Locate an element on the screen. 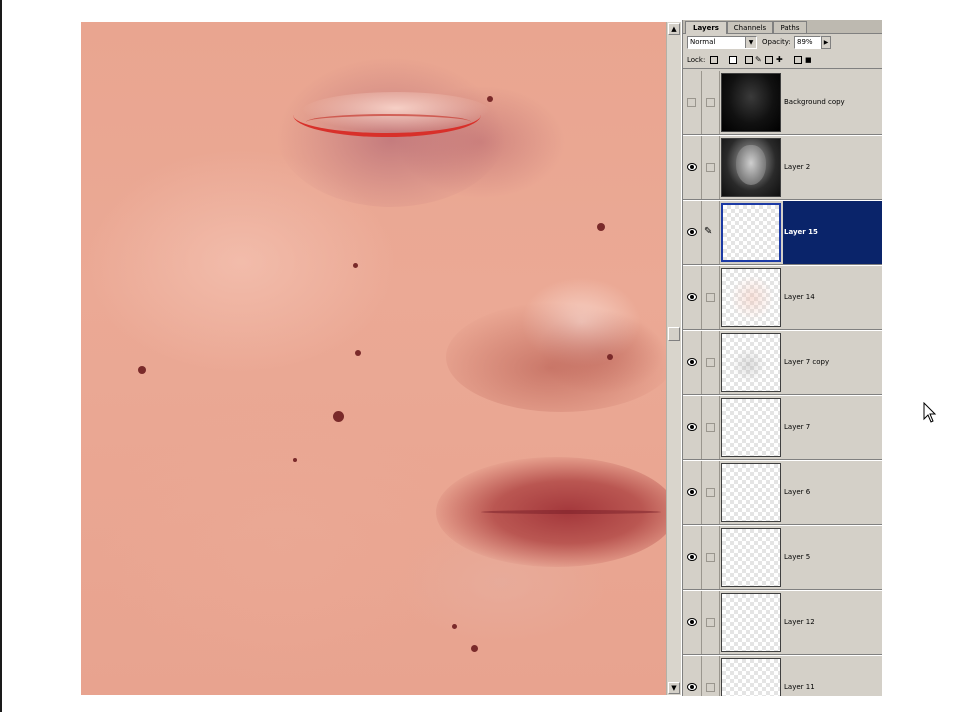 The image size is (968, 712). blend-mode-value: Normal is located at coordinates (703, 42).